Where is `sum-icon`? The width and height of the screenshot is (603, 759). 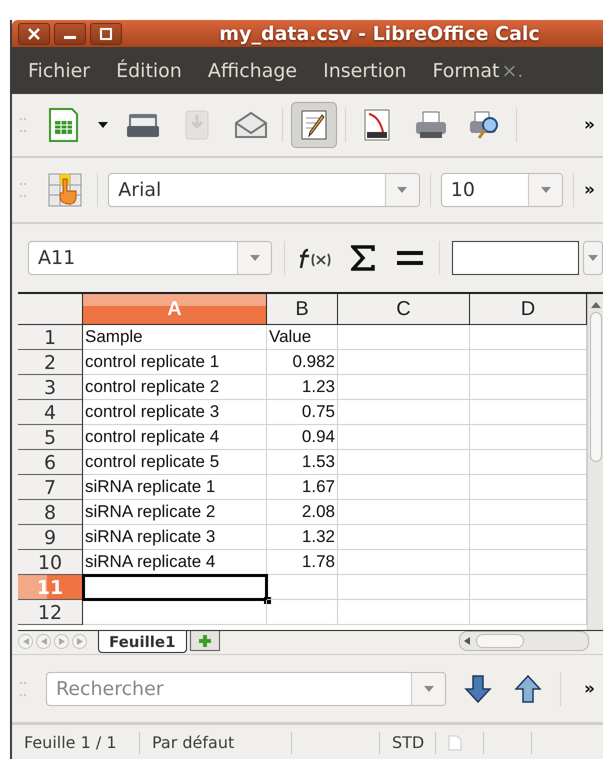 sum-icon is located at coordinates (362, 258).